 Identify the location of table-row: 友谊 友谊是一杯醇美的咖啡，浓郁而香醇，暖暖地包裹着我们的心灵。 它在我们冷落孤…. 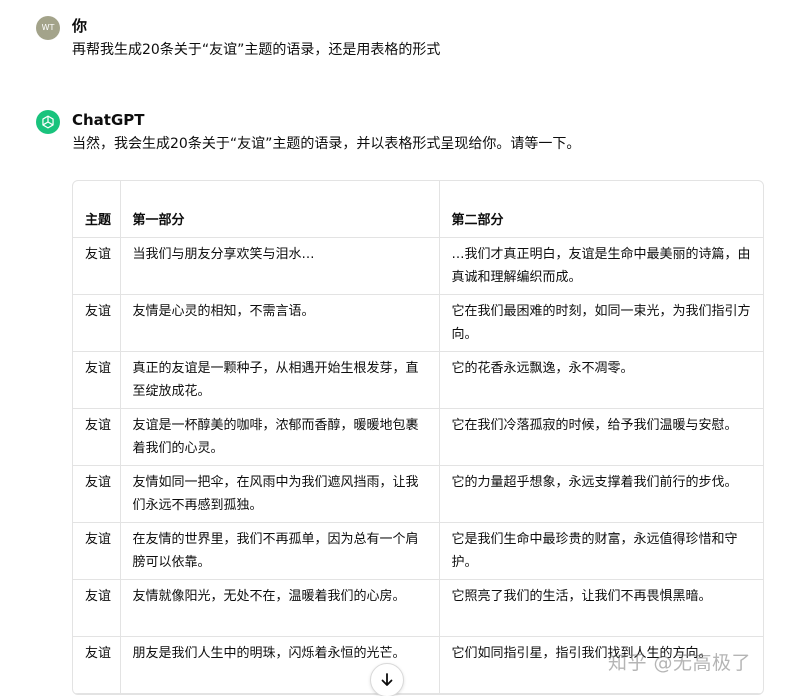
(418, 437).